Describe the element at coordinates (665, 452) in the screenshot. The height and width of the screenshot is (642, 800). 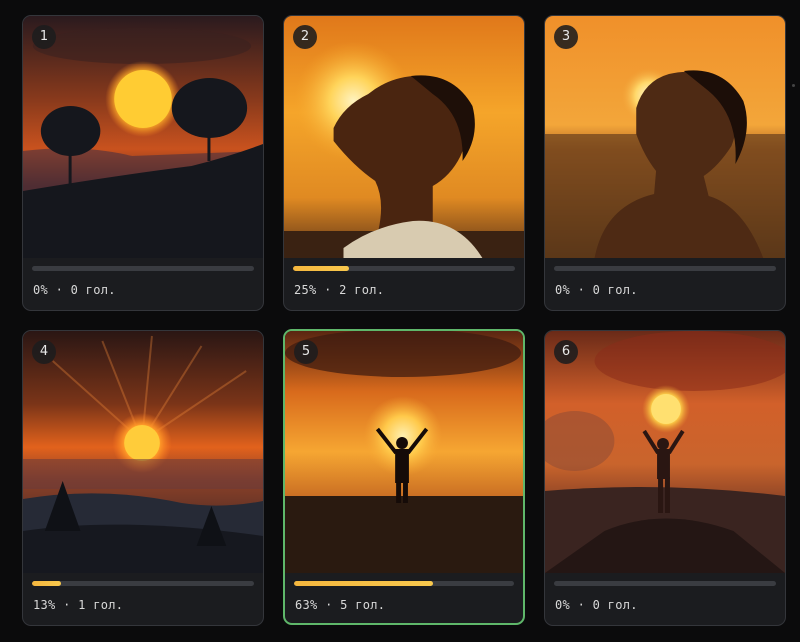
I see `thumbnail-man-arms-raised-red-sky` at that location.